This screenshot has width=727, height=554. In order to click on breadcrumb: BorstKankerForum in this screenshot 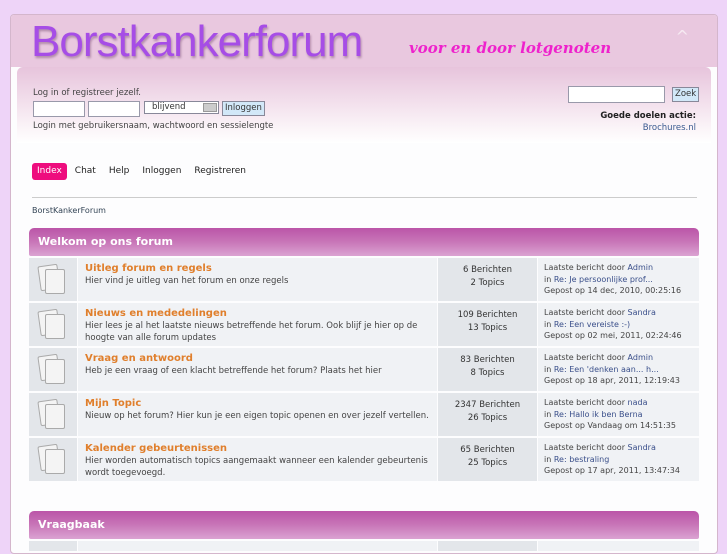, I will do `click(69, 210)`.